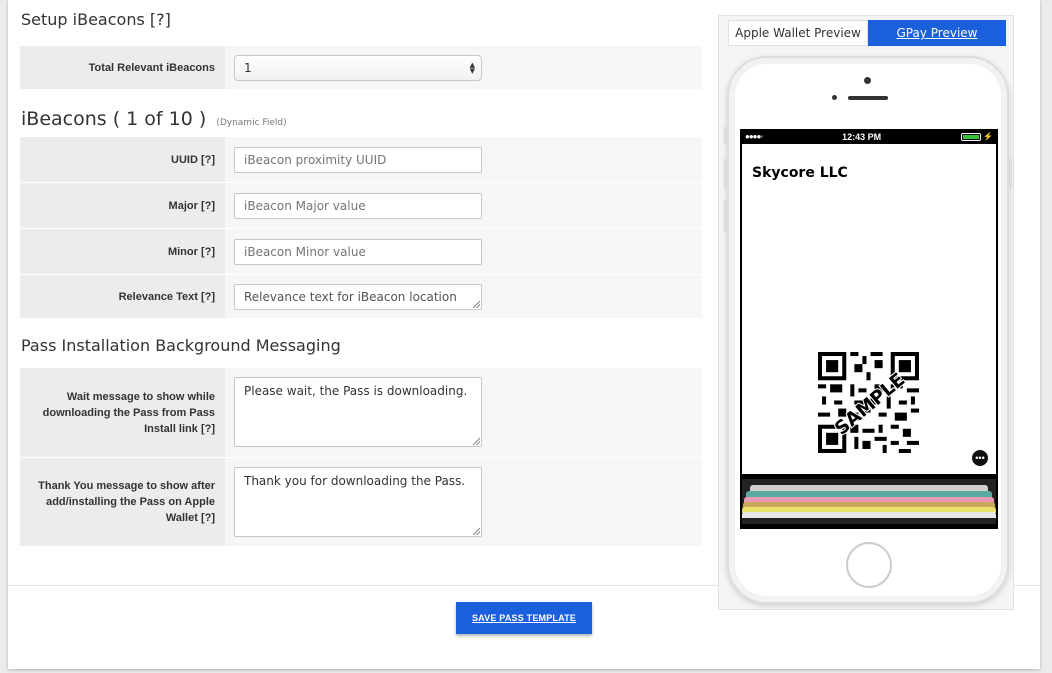 This screenshot has height=673, width=1052. What do you see at coordinates (725, 216) in the screenshot?
I see `phone-volume-down` at bounding box center [725, 216].